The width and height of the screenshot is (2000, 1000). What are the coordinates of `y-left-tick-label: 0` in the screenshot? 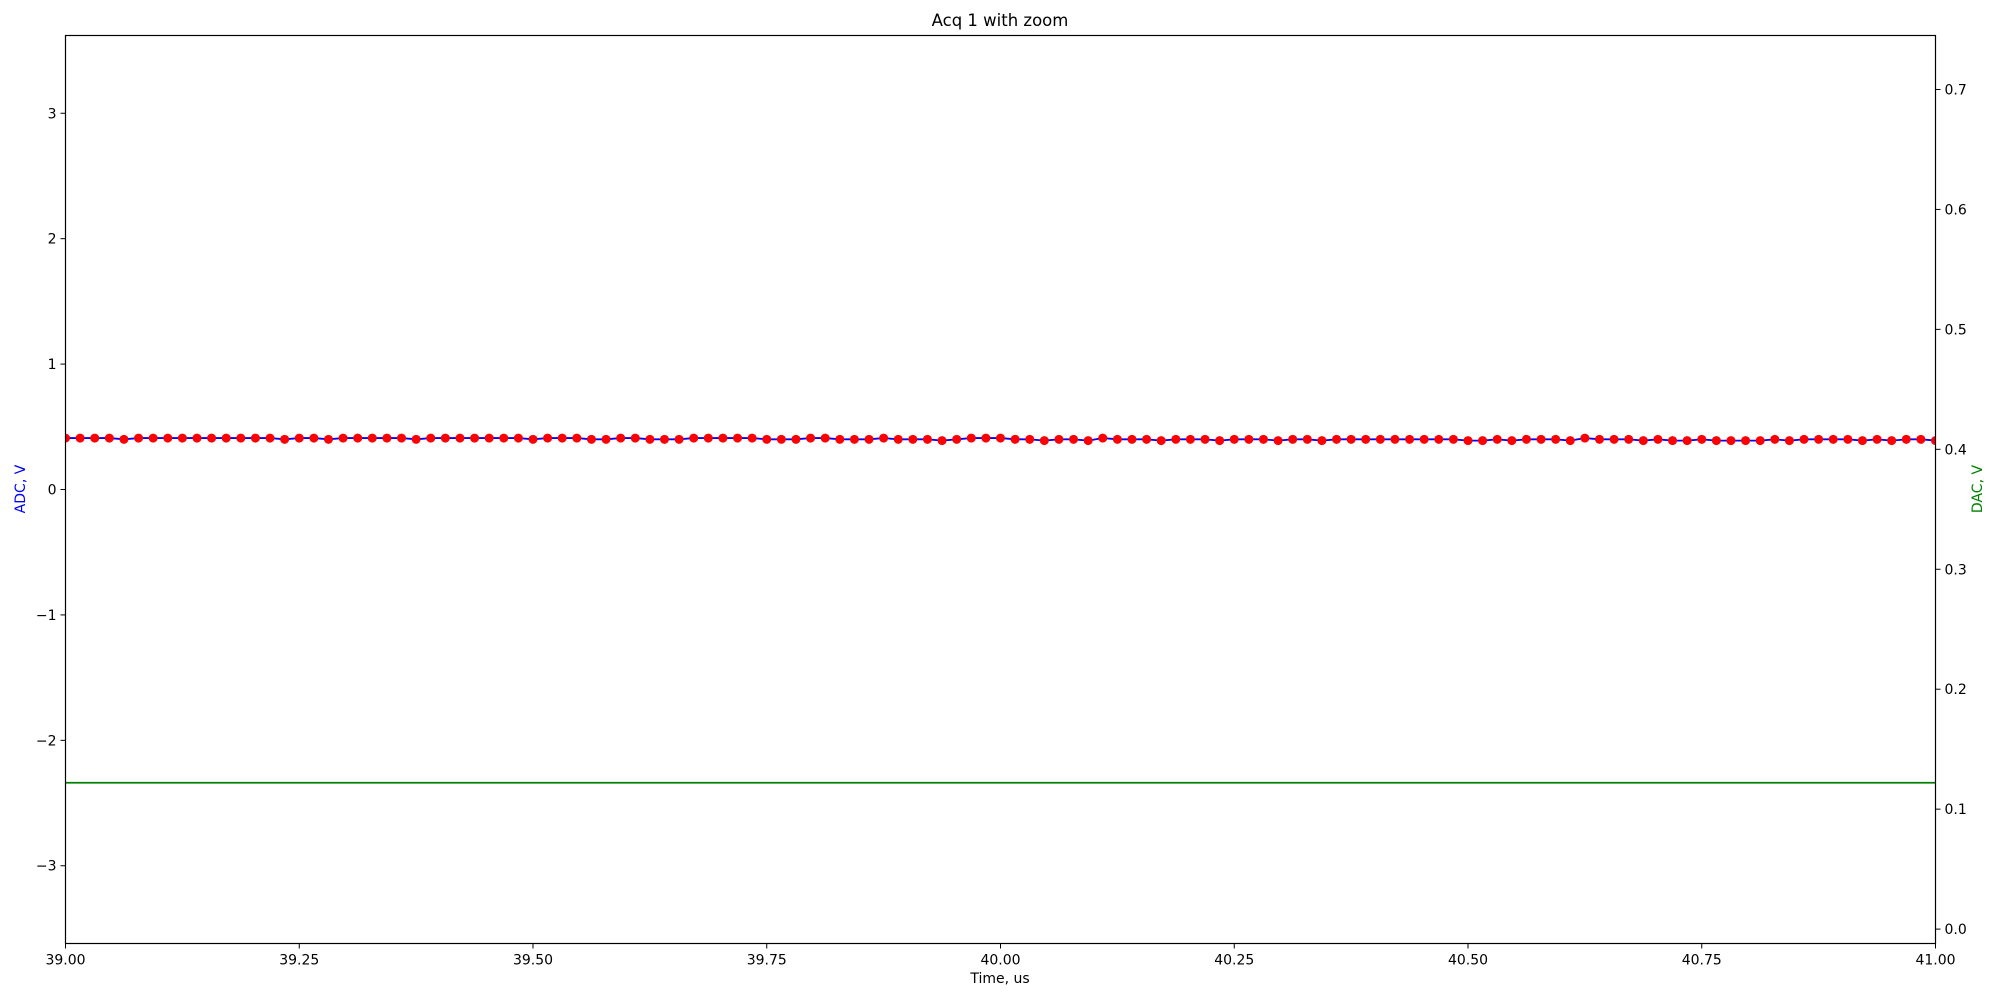 It's located at (52, 491).